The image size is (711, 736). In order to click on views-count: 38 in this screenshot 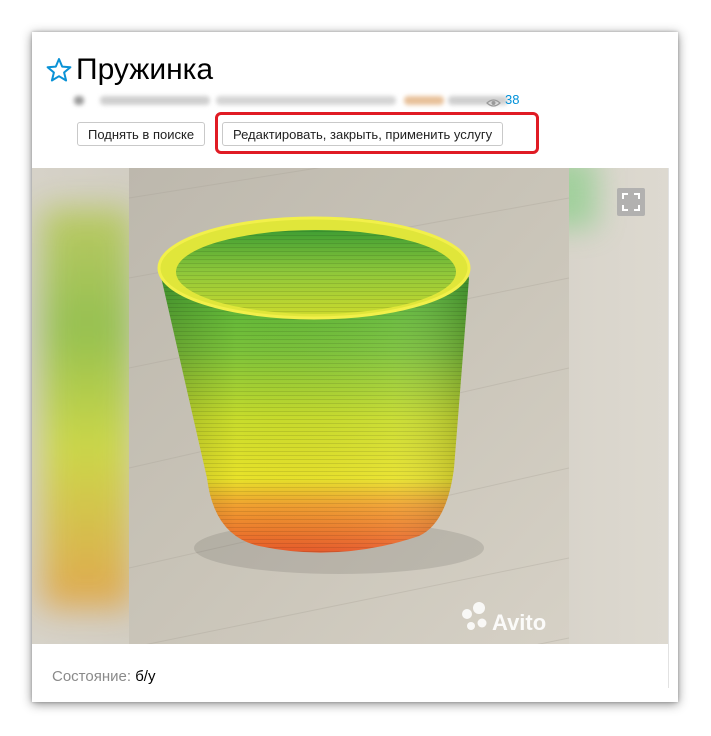, I will do `click(512, 99)`.